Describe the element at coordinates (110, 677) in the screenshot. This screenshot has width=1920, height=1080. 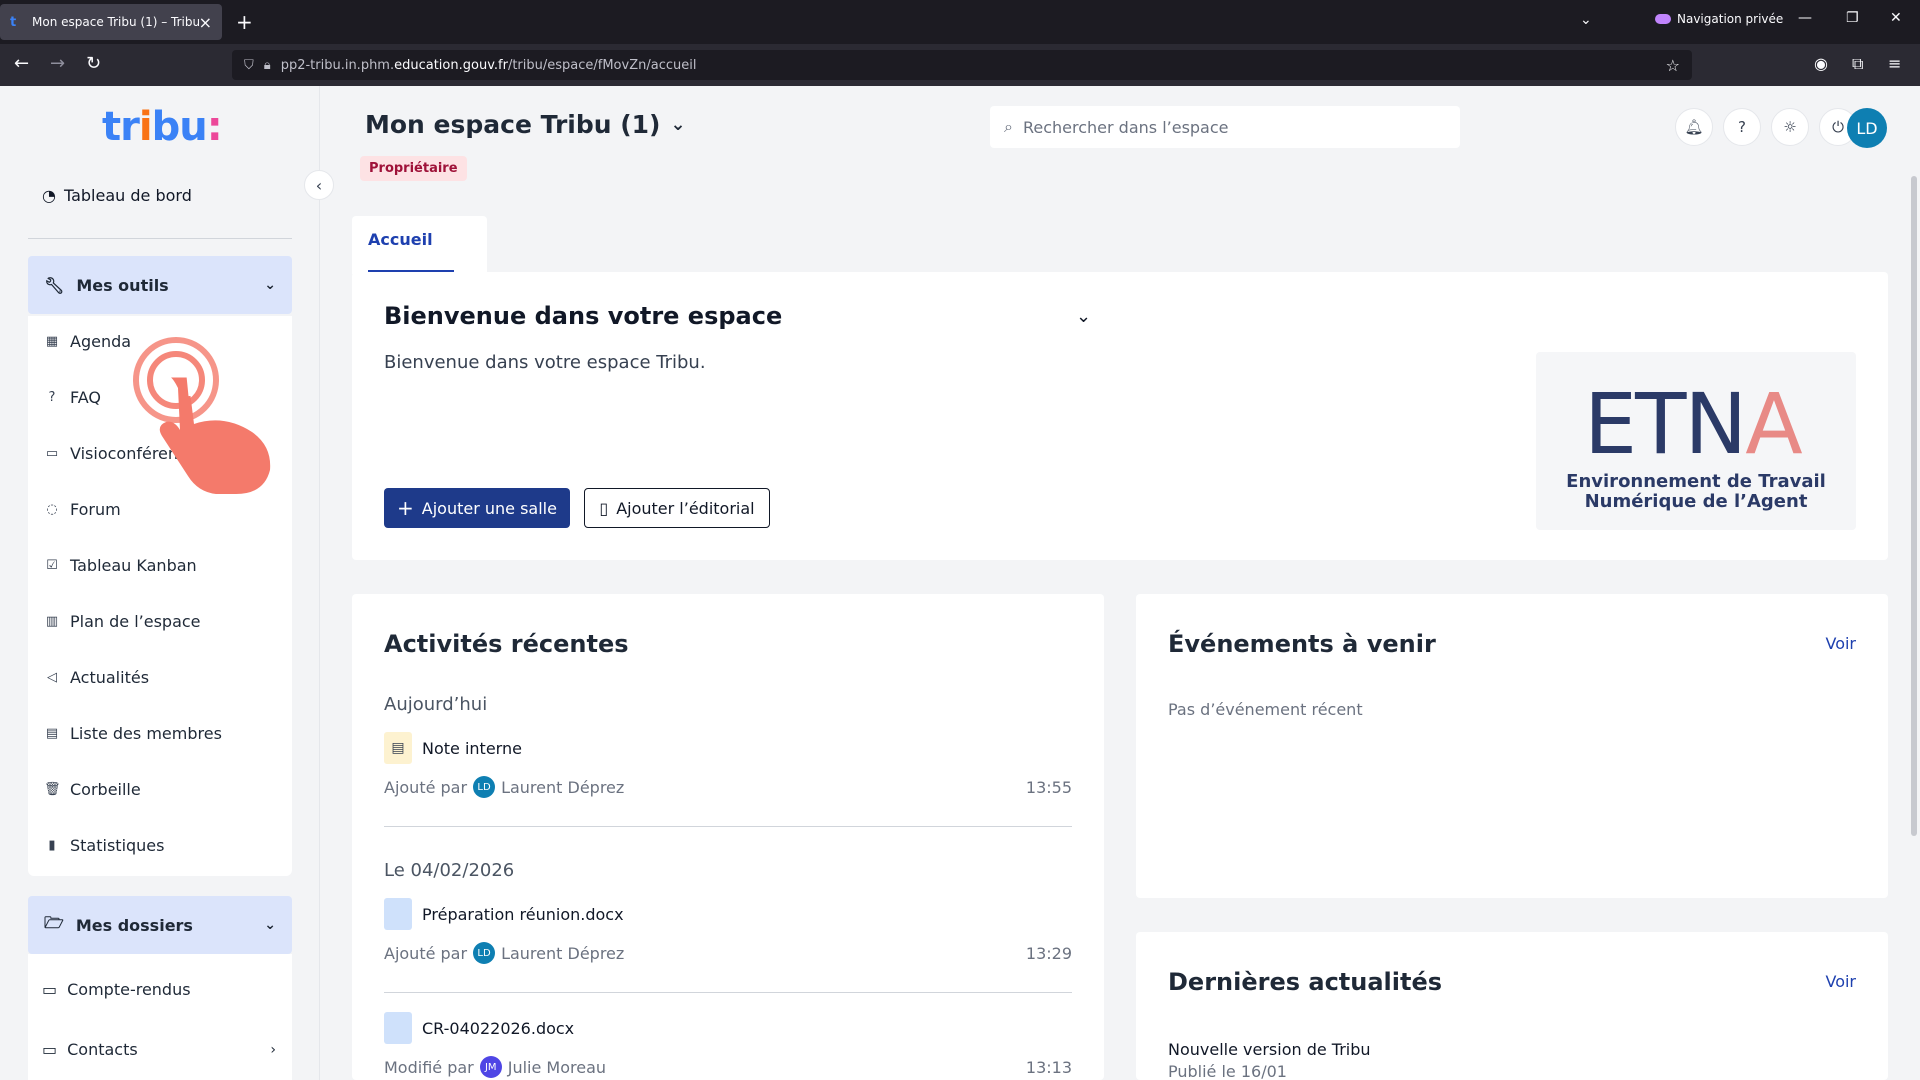
I see `sidebar-item-label: Actualités` at that location.